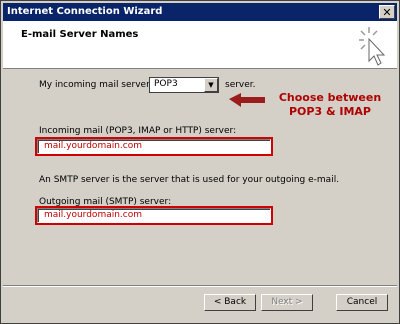 This screenshot has height=324, width=400. Describe the element at coordinates (184, 85) in the screenshot. I see `incoming-server-type-select: POP3 ▼` at that location.